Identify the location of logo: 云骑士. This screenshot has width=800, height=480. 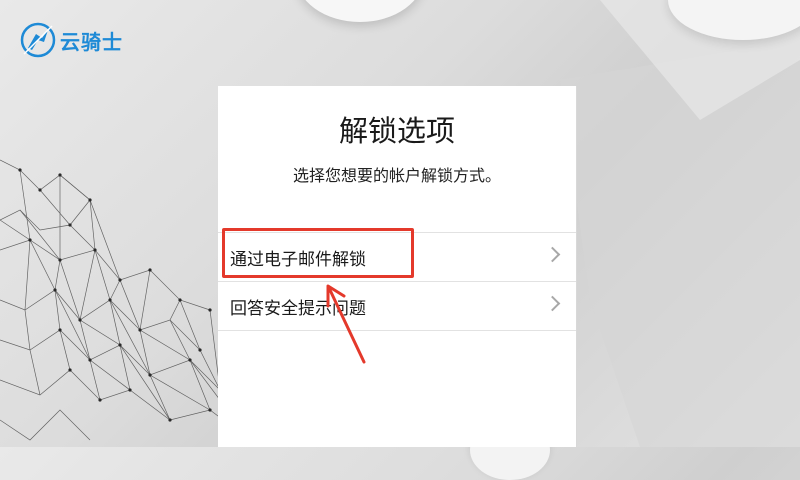
(70, 40).